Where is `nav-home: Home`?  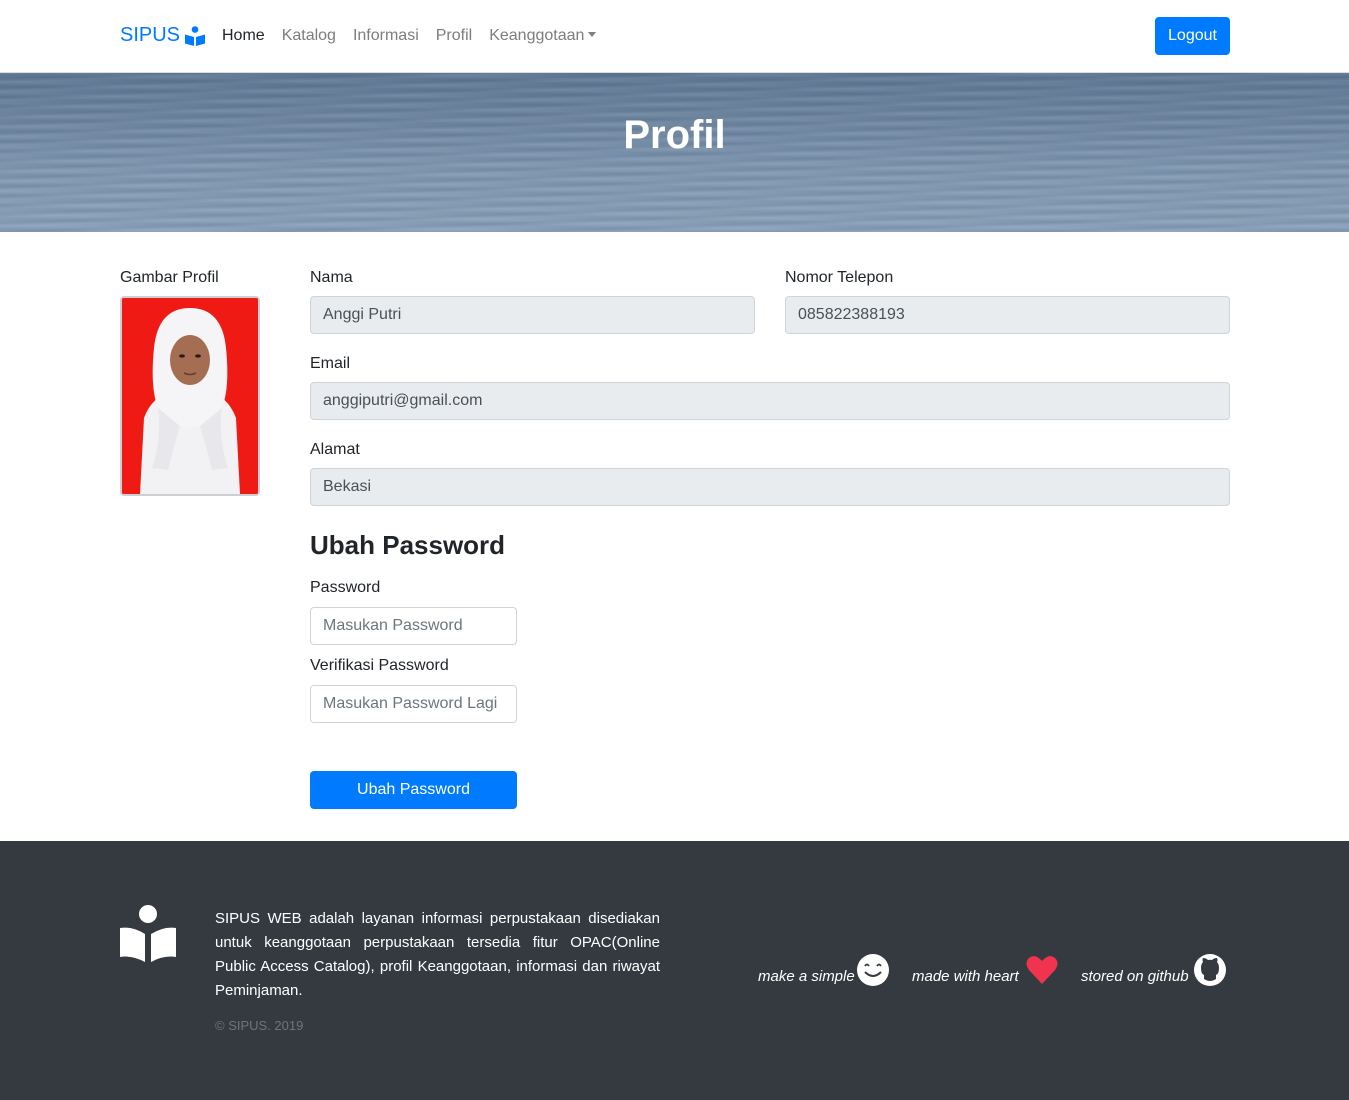 nav-home: Home is located at coordinates (243, 36).